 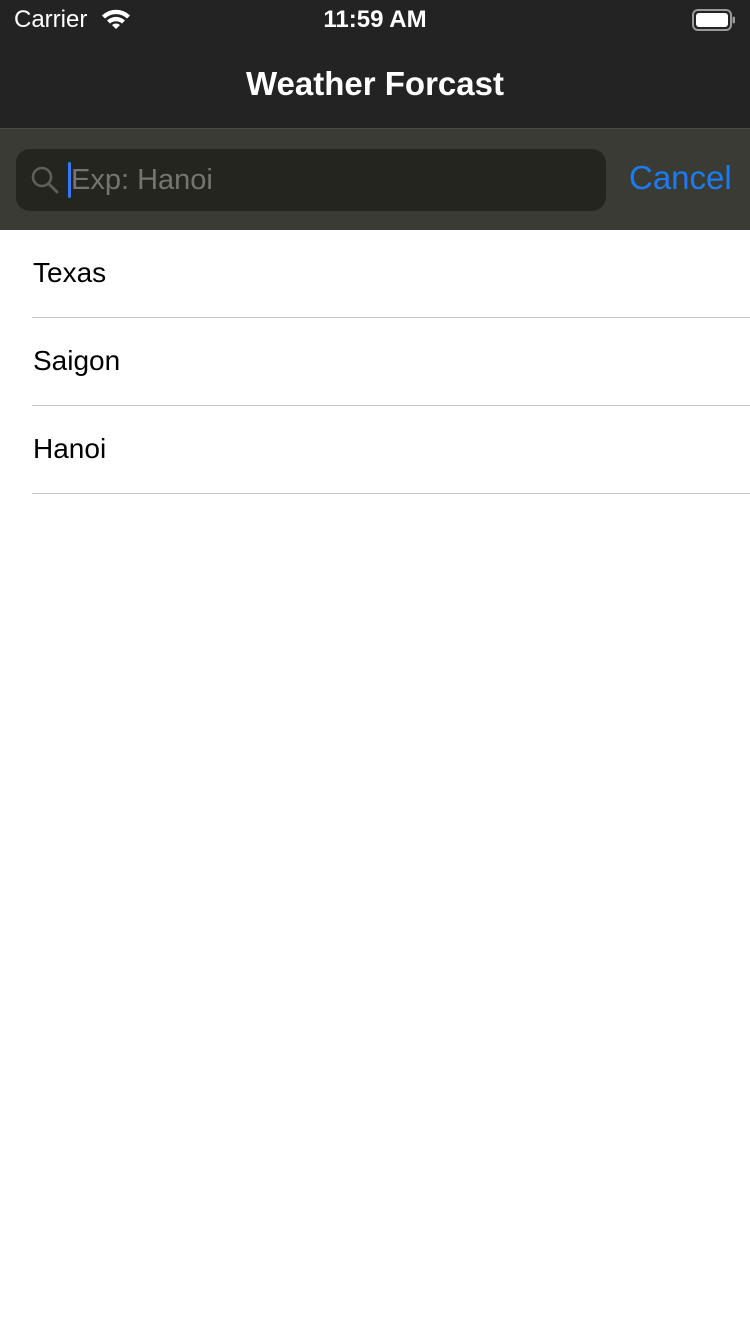 I want to click on battery-icon, so click(x=713, y=20).